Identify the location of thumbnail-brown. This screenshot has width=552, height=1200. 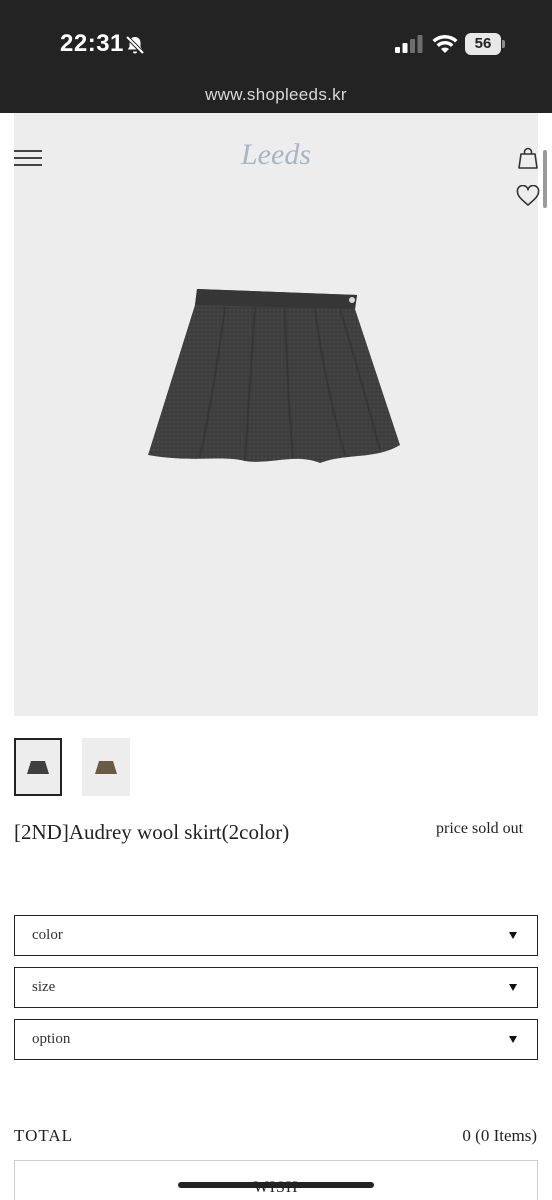
(106, 767).